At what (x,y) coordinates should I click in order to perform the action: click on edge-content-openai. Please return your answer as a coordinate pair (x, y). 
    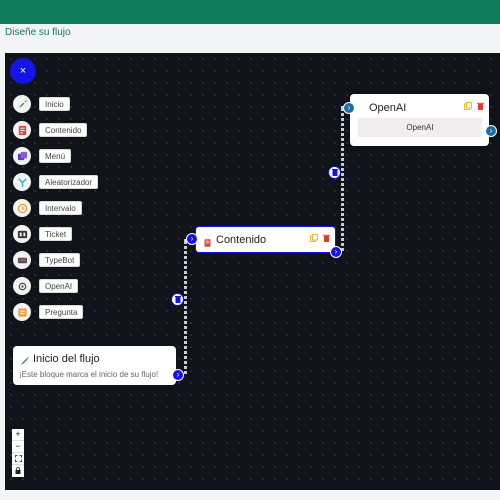
    Looking at the image, I should click on (342, 179).